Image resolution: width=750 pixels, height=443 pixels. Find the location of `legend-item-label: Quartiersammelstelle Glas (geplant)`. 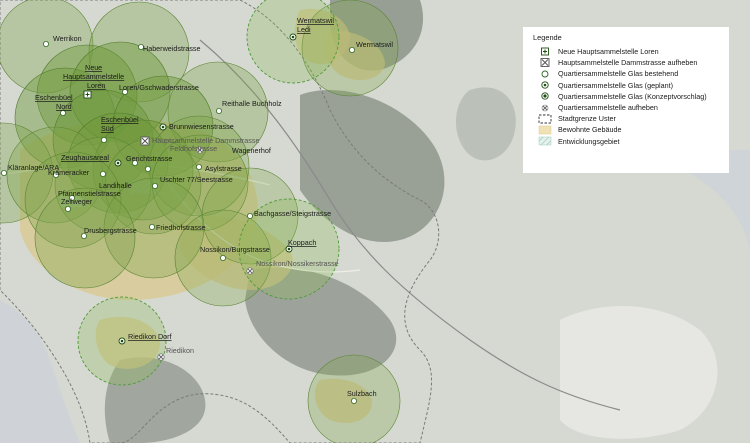

legend-item-label: Quartiersammelstelle Glas (geplant) is located at coordinates (616, 85).